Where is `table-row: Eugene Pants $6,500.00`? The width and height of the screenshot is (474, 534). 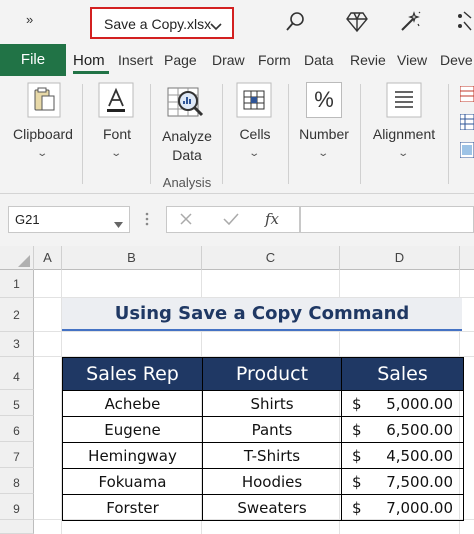
table-row: Eugene Pants $6,500.00 is located at coordinates (263, 429).